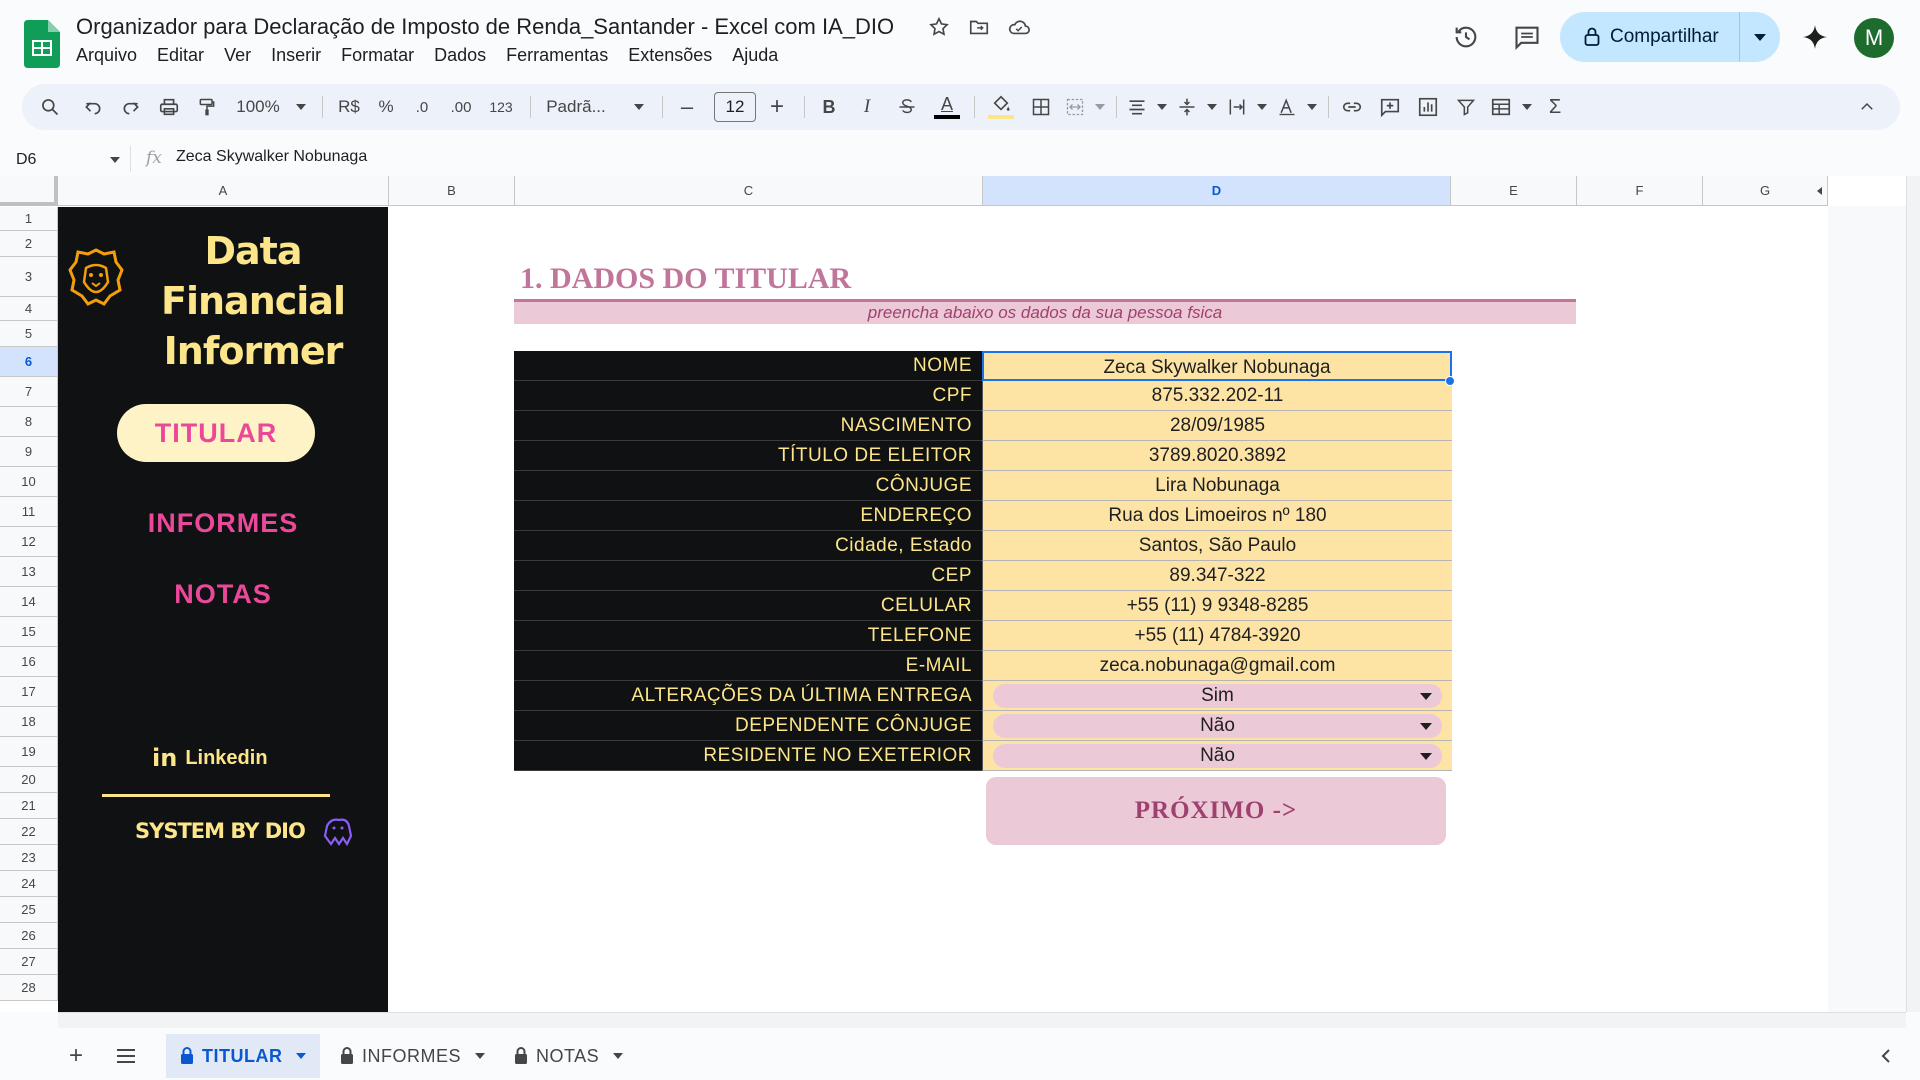 This screenshot has width=1920, height=1080. Describe the element at coordinates (29, 244) in the screenshot. I see `row-header: 2` at that location.